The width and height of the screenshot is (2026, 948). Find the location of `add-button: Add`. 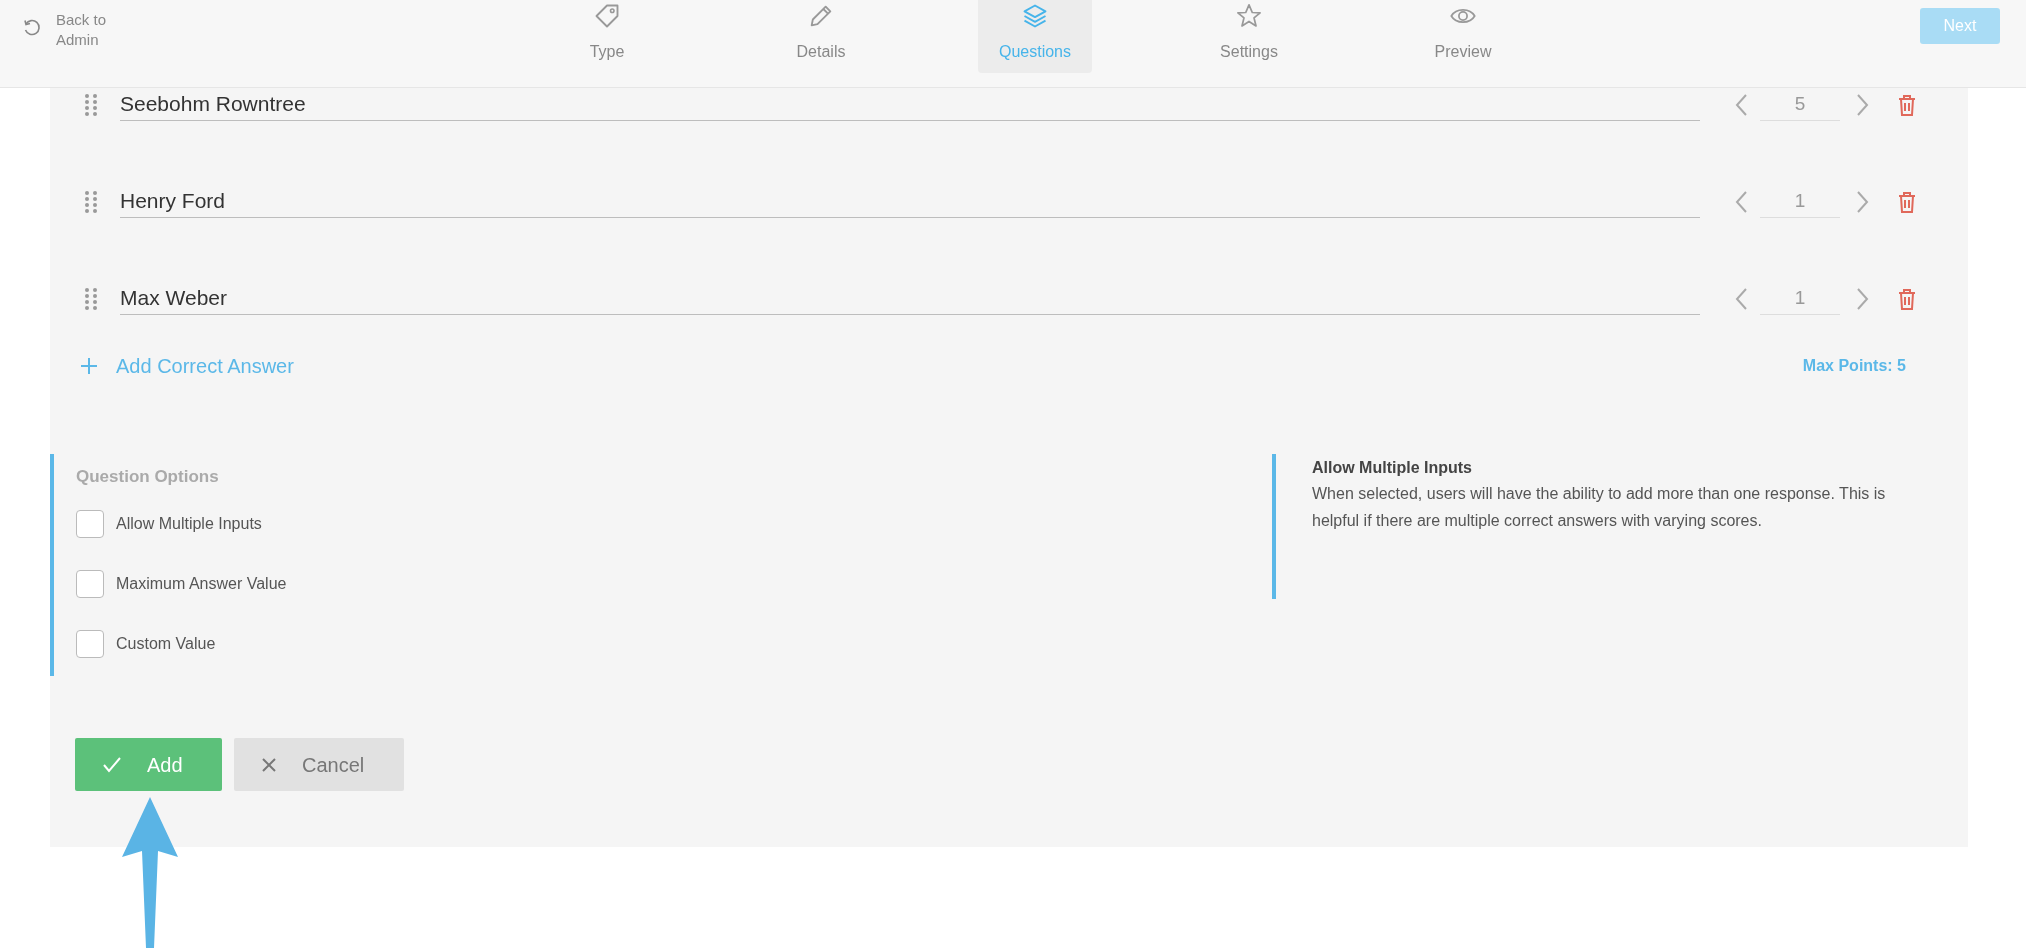

add-button: Add is located at coordinates (148, 764).